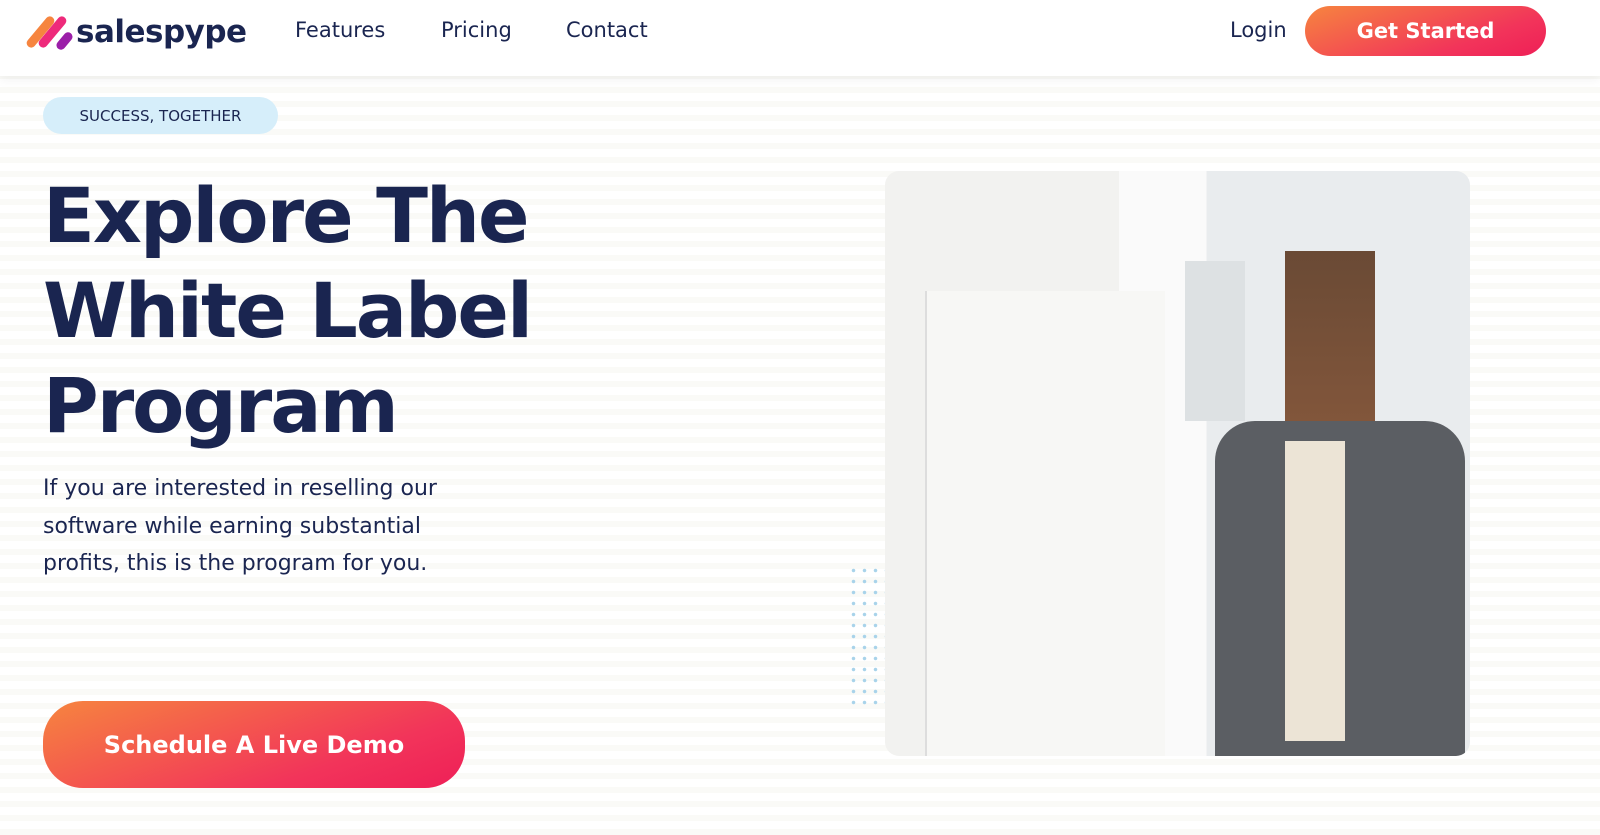  Describe the element at coordinates (160, 115) in the screenshot. I see `hero-badge: SUCCESS, TOGETHER` at that location.